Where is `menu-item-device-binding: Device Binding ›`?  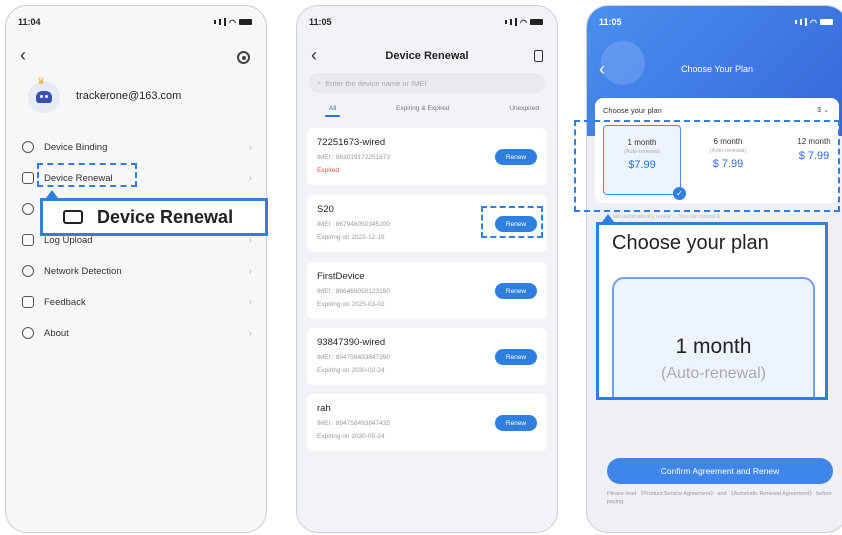 menu-item-device-binding: Device Binding › is located at coordinates (137, 147).